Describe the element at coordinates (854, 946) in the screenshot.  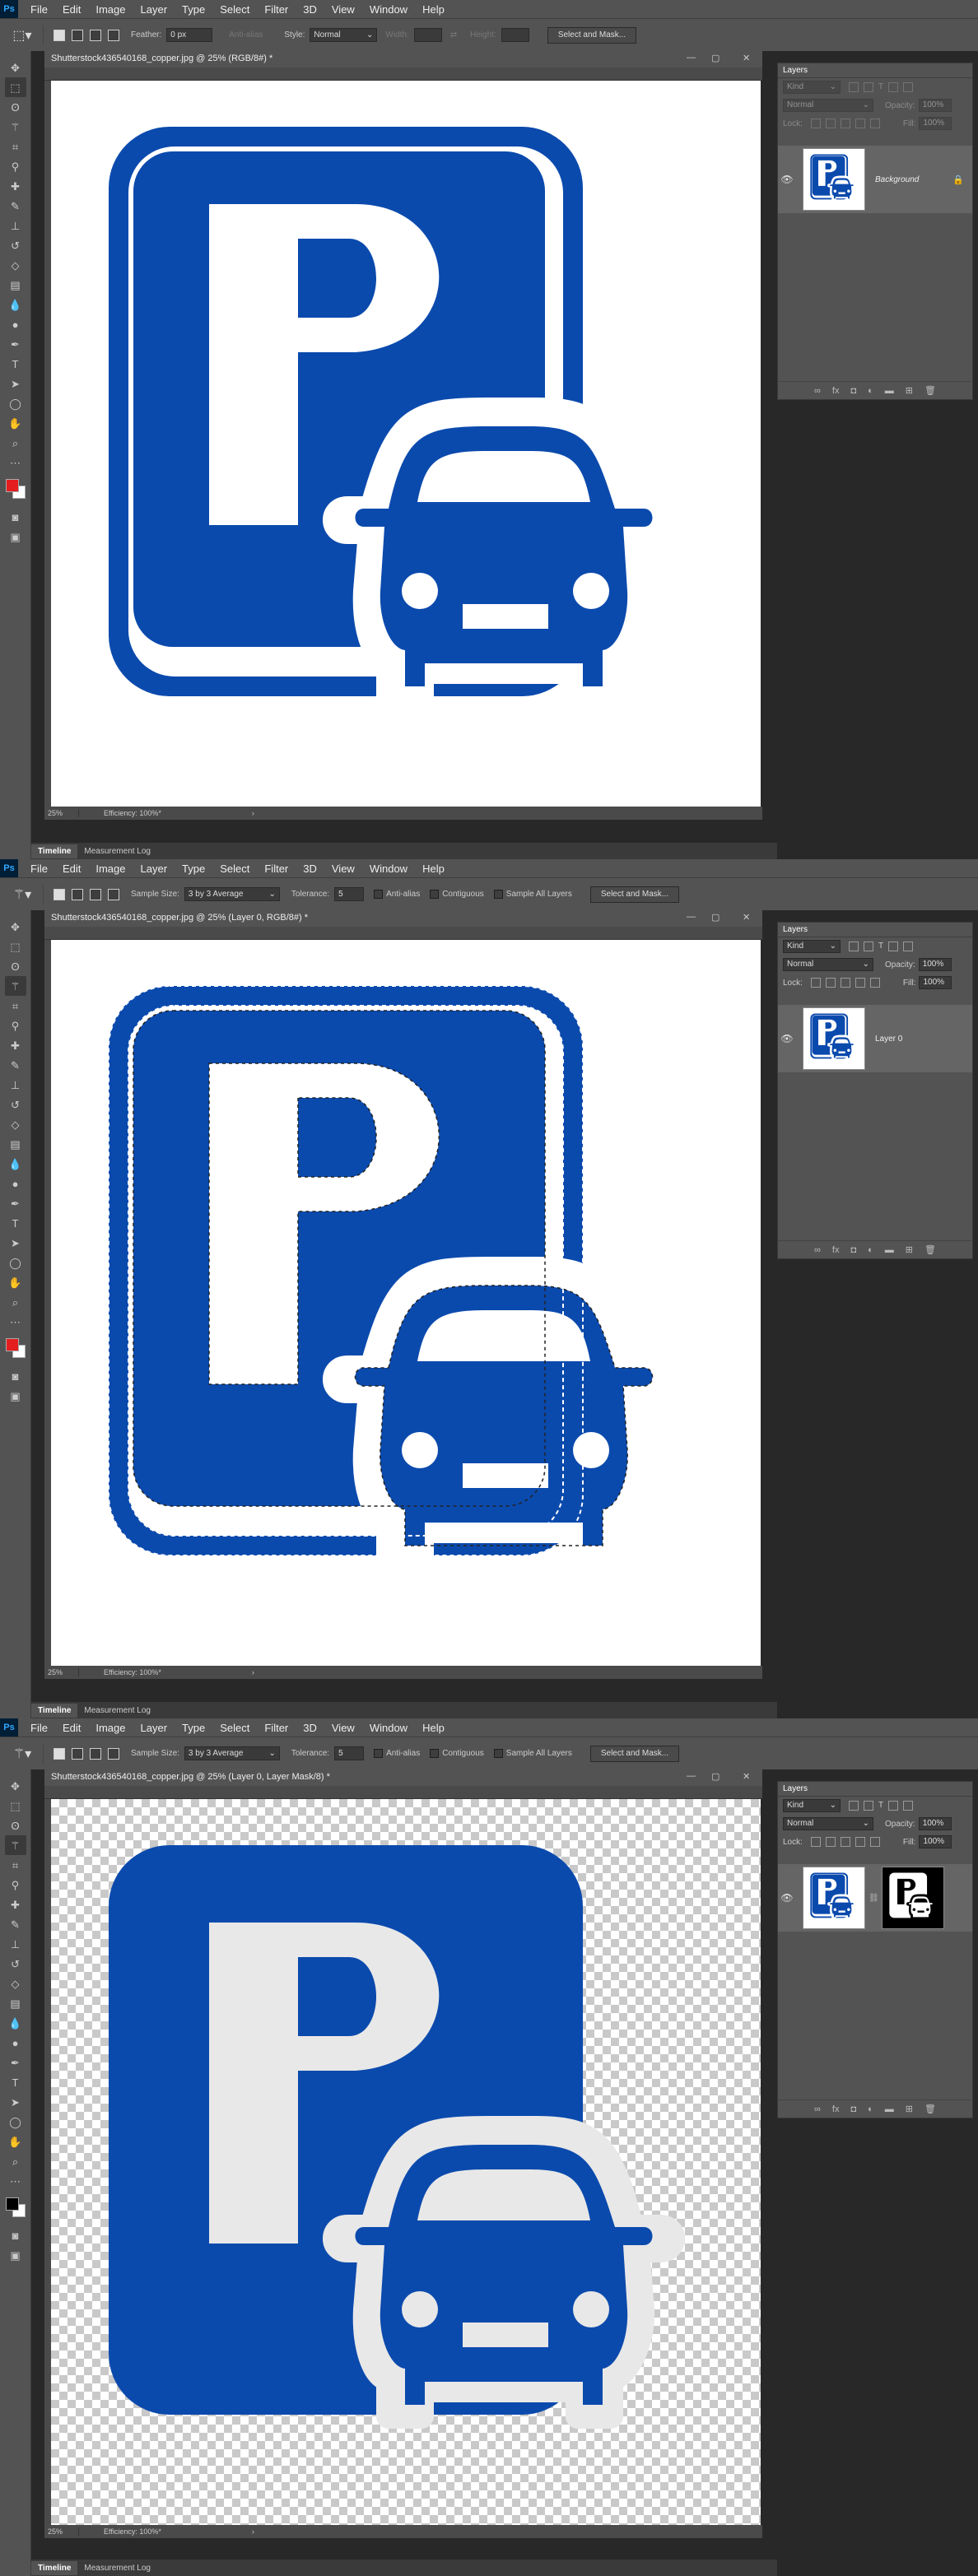
I see `pixel-filter-icon` at that location.